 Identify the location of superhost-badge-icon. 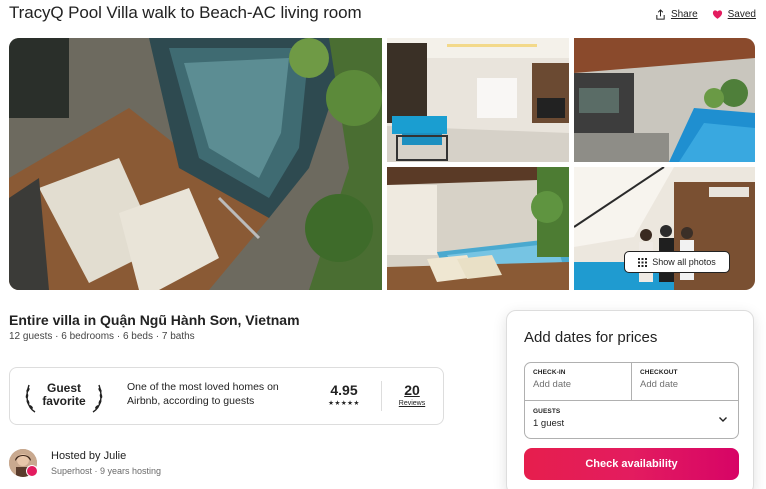
(32, 471).